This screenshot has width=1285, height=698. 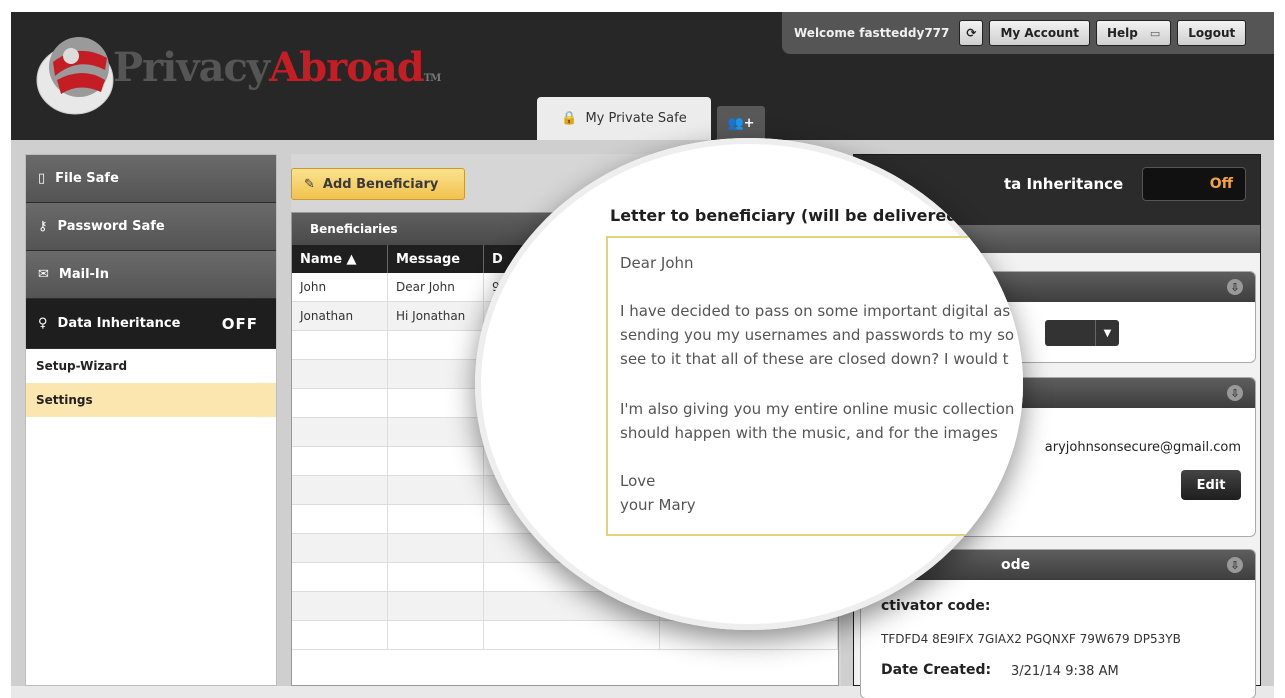 What do you see at coordinates (1211, 485) in the screenshot?
I see `edit-button: Edit` at bounding box center [1211, 485].